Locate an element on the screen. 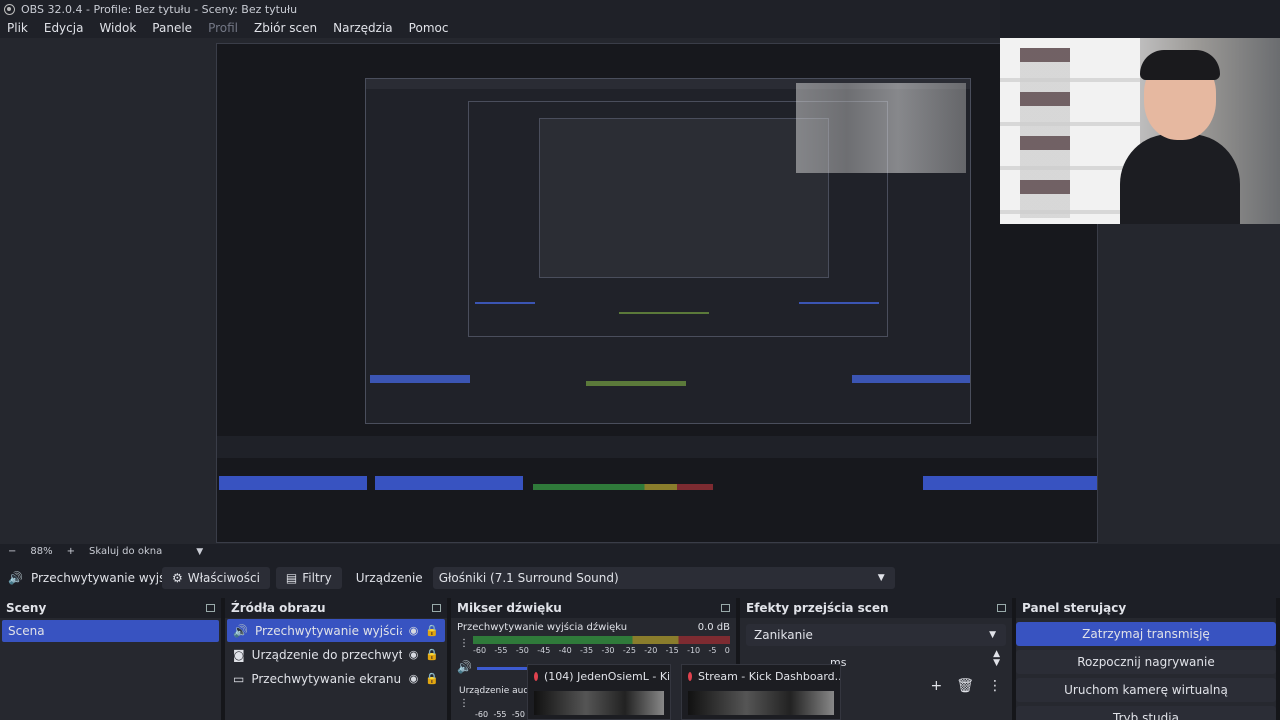 This screenshot has width=1280, height=720. scenes-title: Sceny is located at coordinates (26, 608).